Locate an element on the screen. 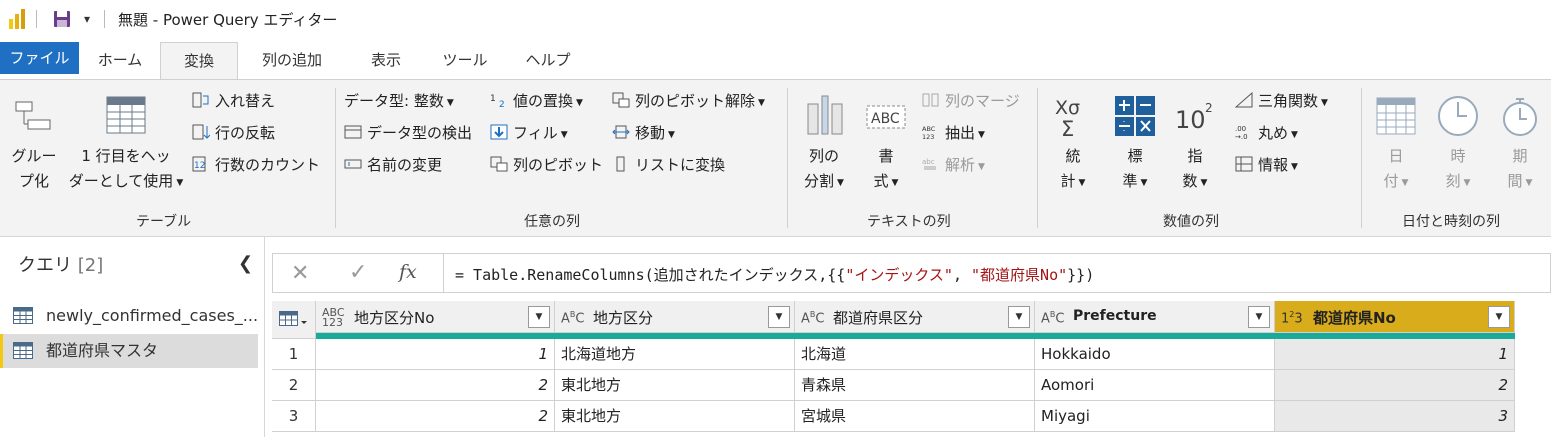  scientific-button: 10 2 指 数 ▼ is located at coordinates (1195, 145).